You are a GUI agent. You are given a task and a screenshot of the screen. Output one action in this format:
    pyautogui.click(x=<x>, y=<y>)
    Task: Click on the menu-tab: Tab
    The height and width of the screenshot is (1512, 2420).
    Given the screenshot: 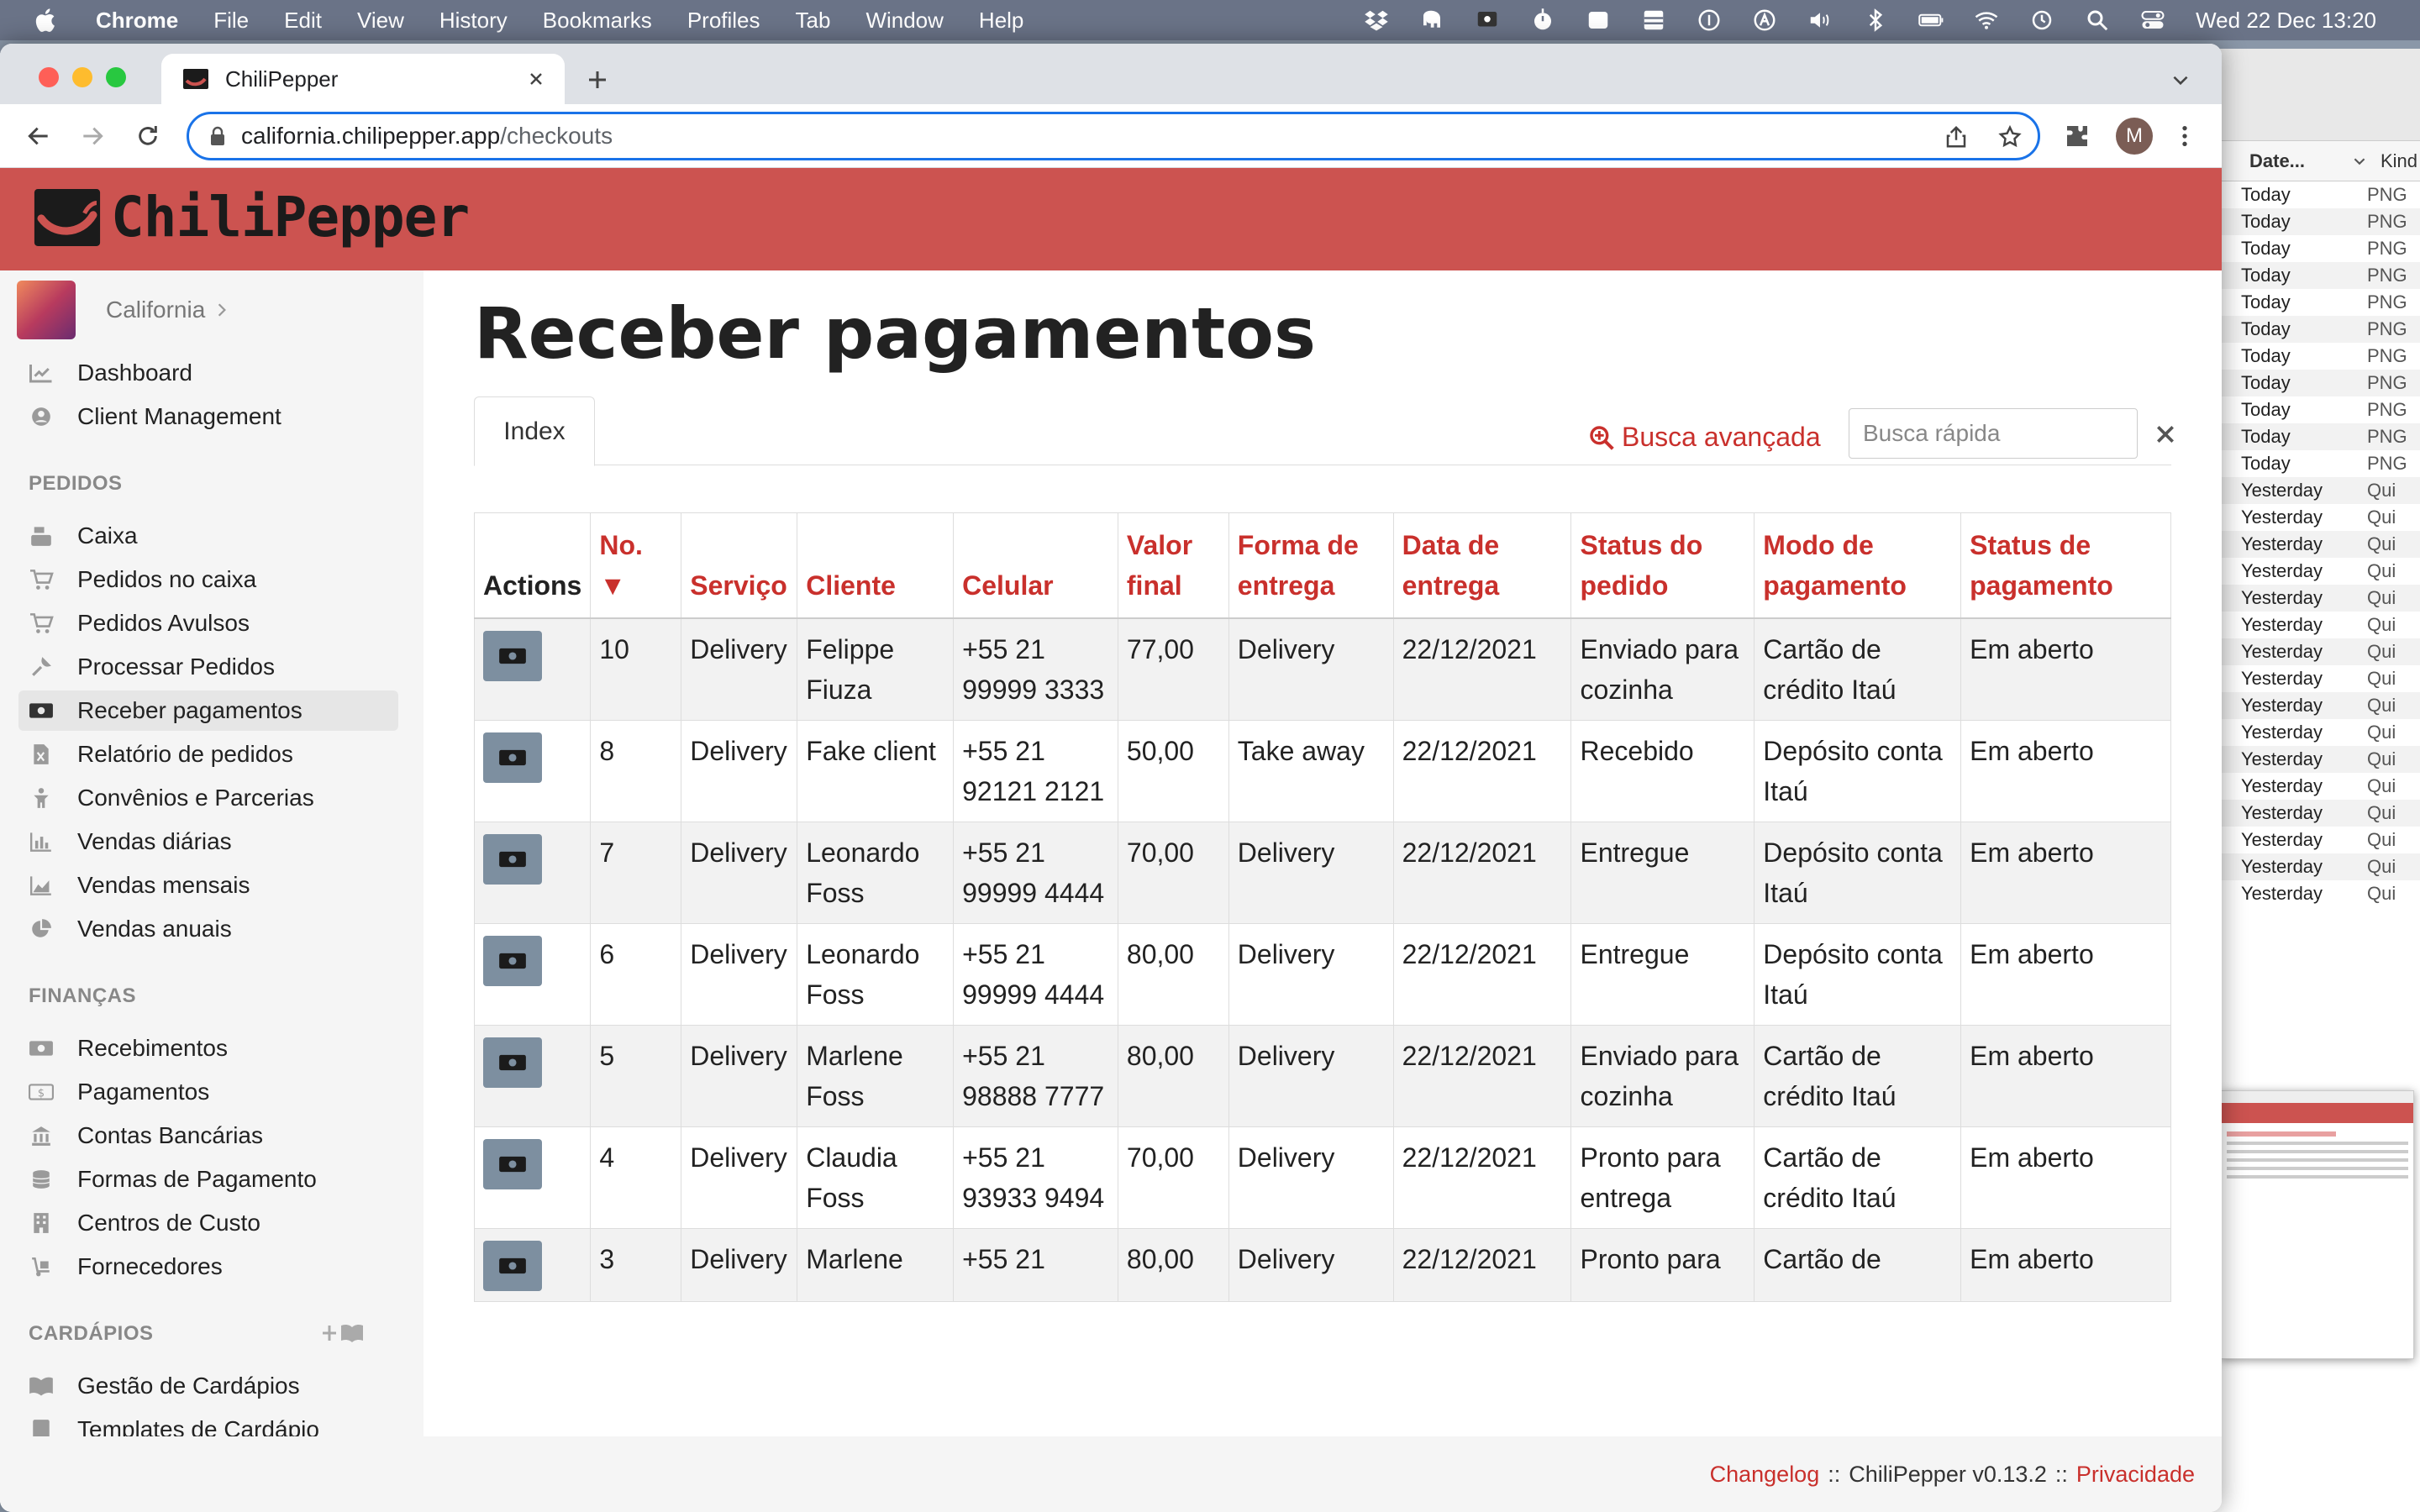 What is the action you would take?
    pyautogui.click(x=813, y=21)
    